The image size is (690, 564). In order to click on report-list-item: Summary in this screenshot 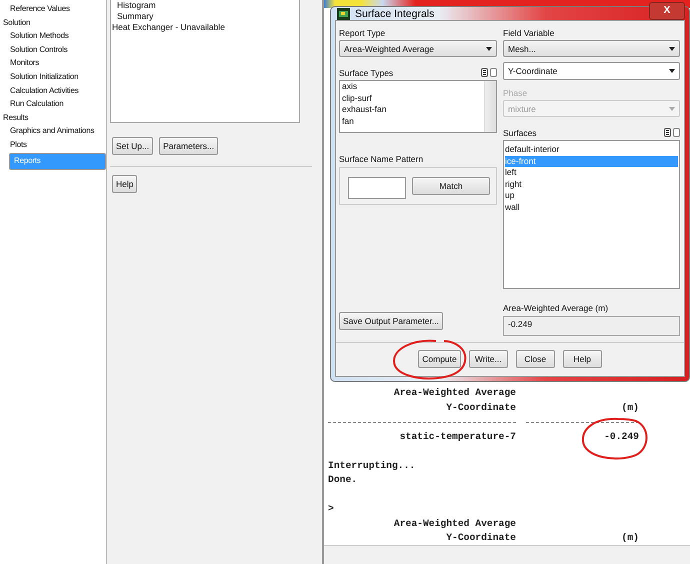, I will do `click(205, 16)`.